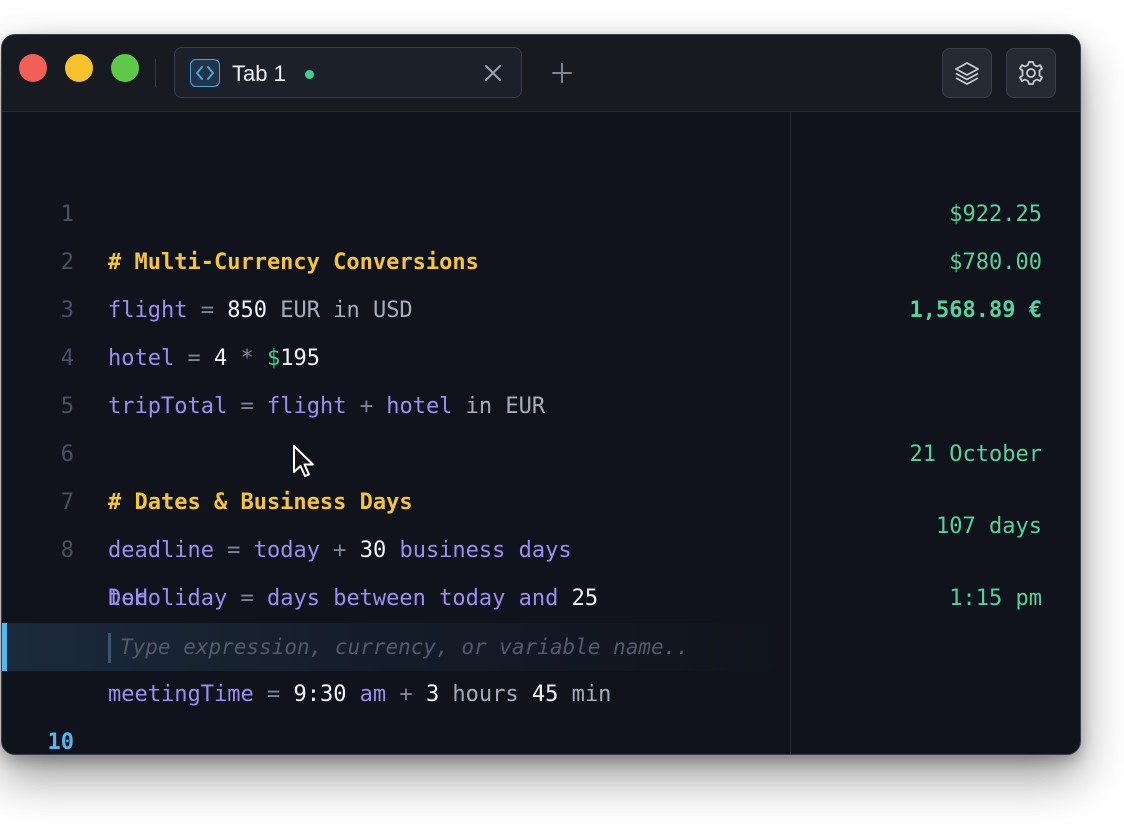 This screenshot has height=828, width=1124. What do you see at coordinates (432, 694) in the screenshot?
I see `number: 3` at bounding box center [432, 694].